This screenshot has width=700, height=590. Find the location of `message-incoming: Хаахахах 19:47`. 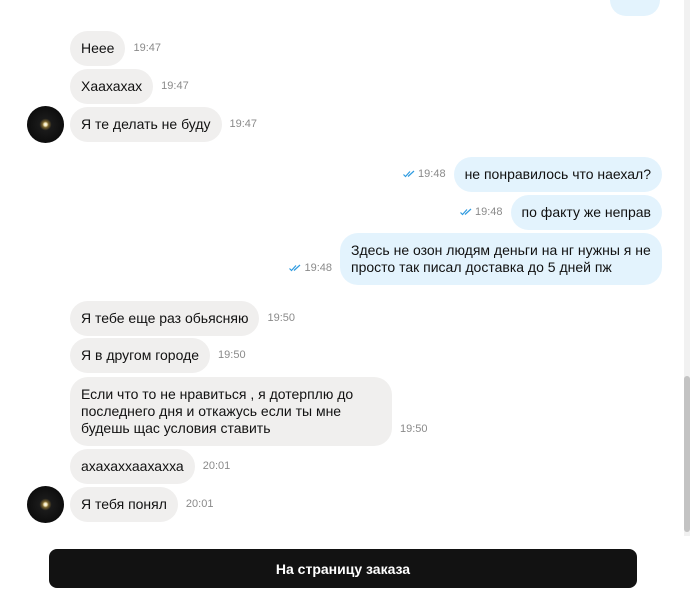

message-incoming: Хаахахах 19:47 is located at coordinates (129, 86).